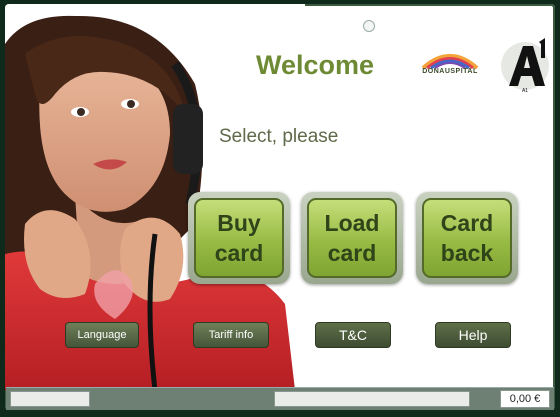 This screenshot has height=417, width=560. I want to click on tariff-info-button: Tariff info, so click(231, 335).